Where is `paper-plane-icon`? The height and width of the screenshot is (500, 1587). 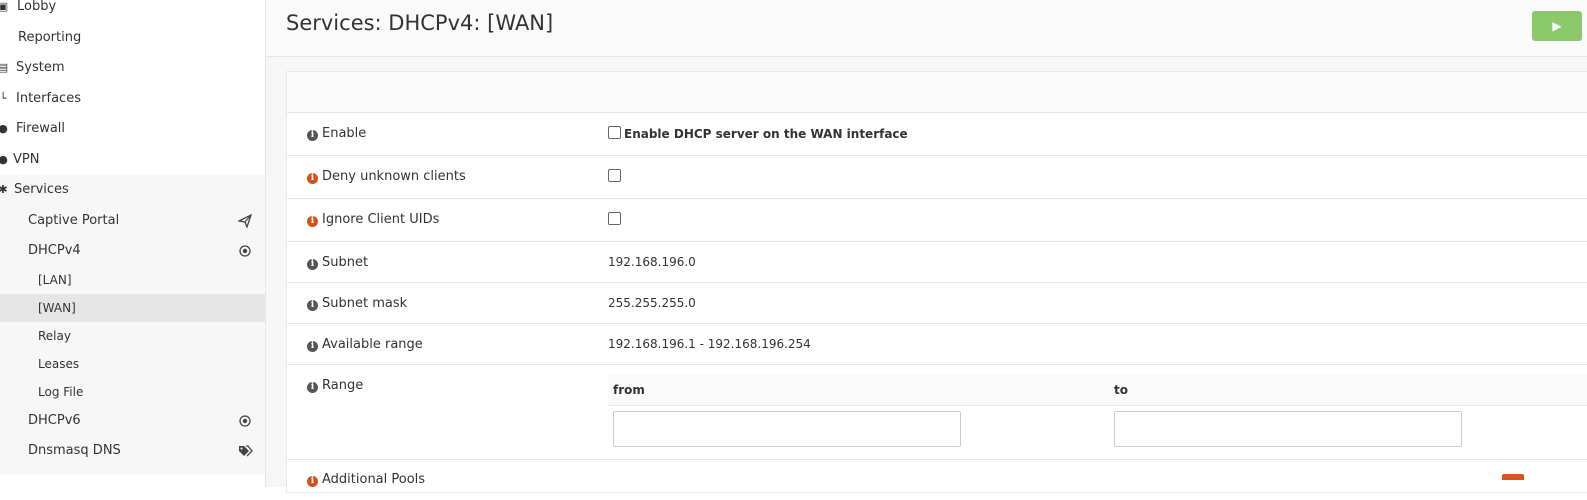 paper-plane-icon is located at coordinates (244, 223).